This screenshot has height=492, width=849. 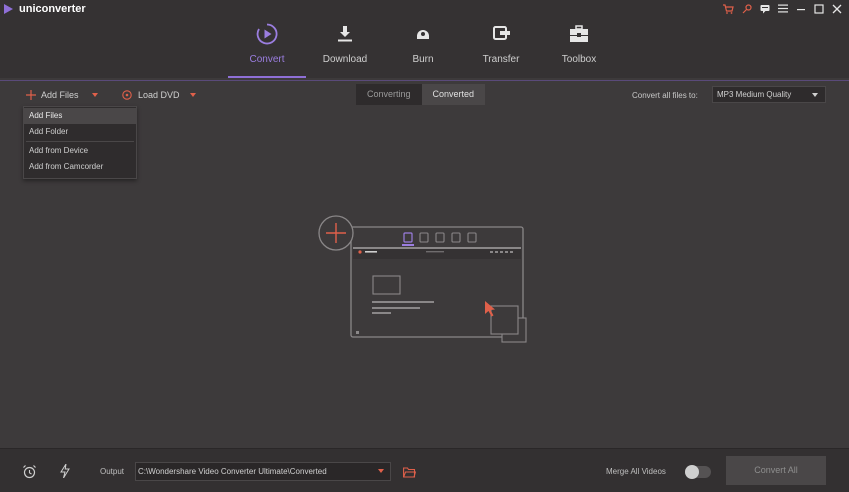 What do you see at coordinates (31, 95) in the screenshot?
I see `plus-icon` at bounding box center [31, 95].